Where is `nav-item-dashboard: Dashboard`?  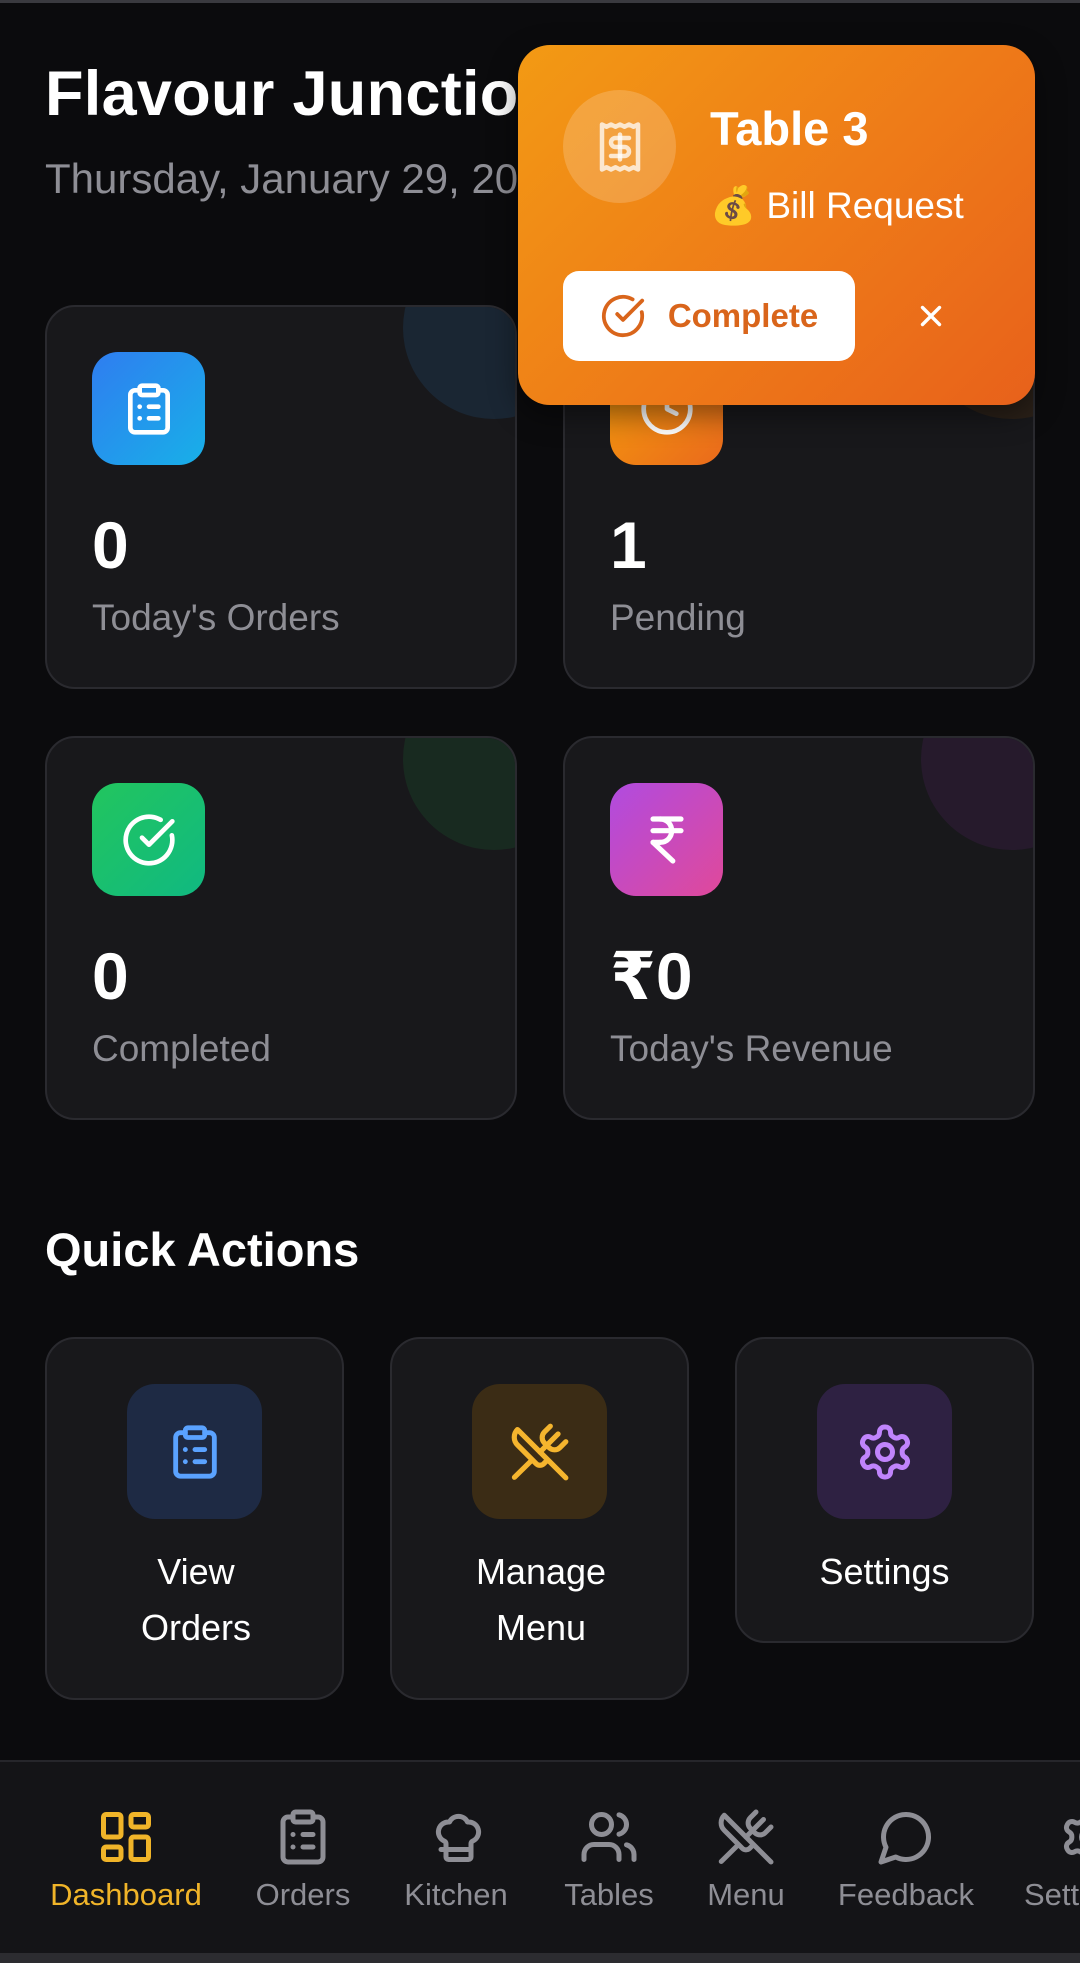
nav-item-dashboard: Dashboard is located at coordinates (126, 1857).